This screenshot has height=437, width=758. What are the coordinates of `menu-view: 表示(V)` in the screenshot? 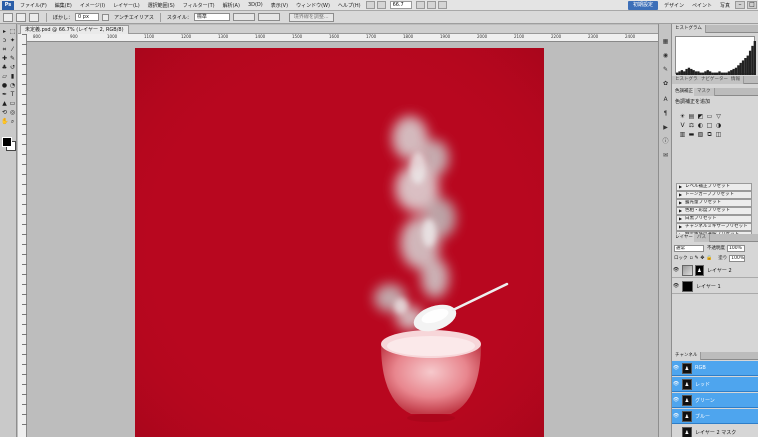 It's located at (279, 5).